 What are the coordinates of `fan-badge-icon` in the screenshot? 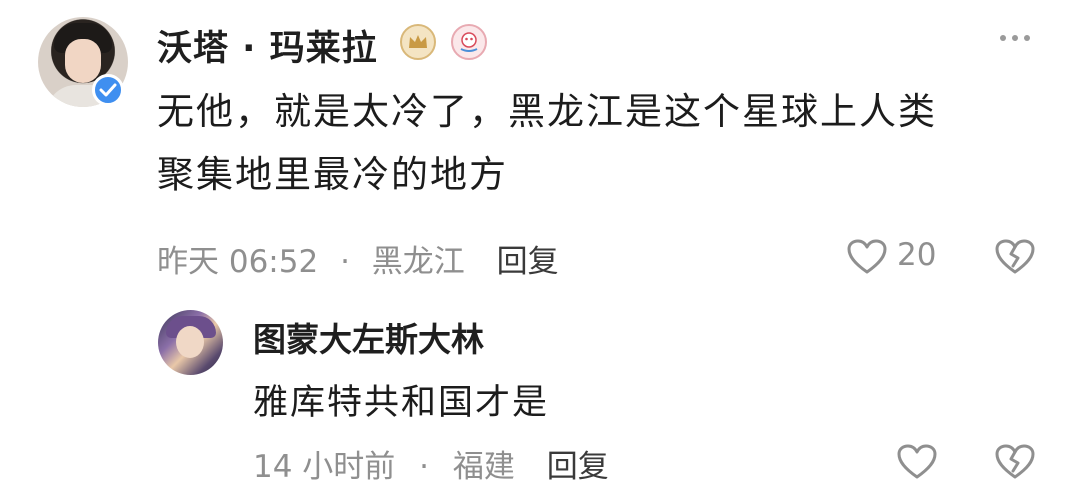 It's located at (469, 42).